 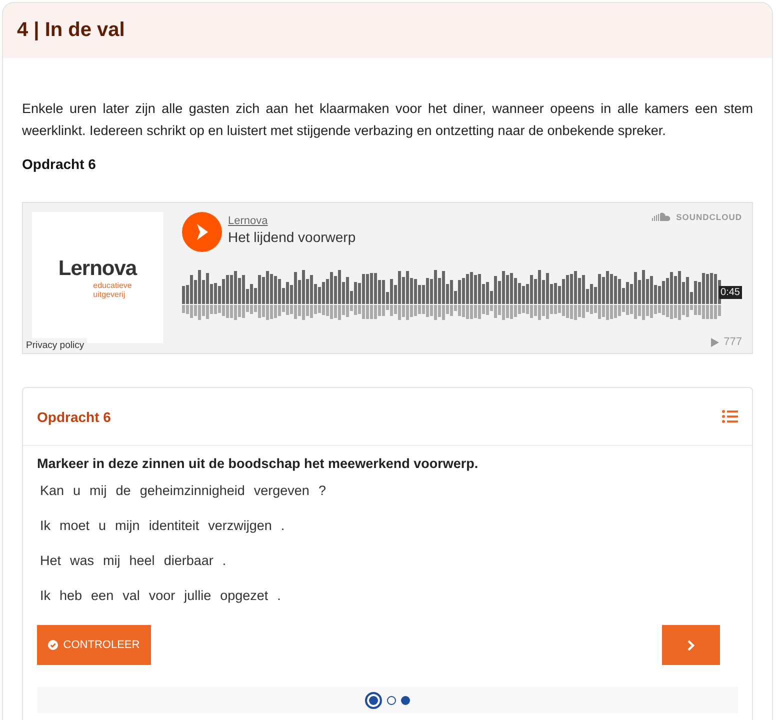 What do you see at coordinates (282, 490) in the screenshot?
I see `selectable-word: vergeven` at bounding box center [282, 490].